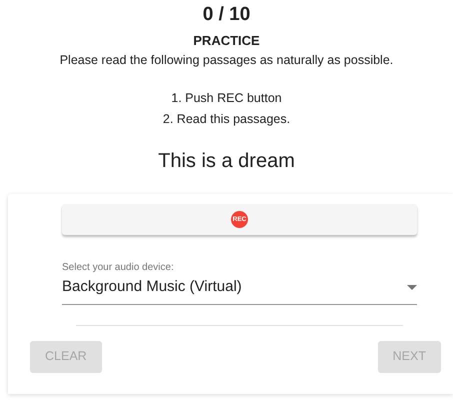 The height and width of the screenshot is (410, 453). I want to click on instruction-step: 2. Read this passages., so click(226, 119).